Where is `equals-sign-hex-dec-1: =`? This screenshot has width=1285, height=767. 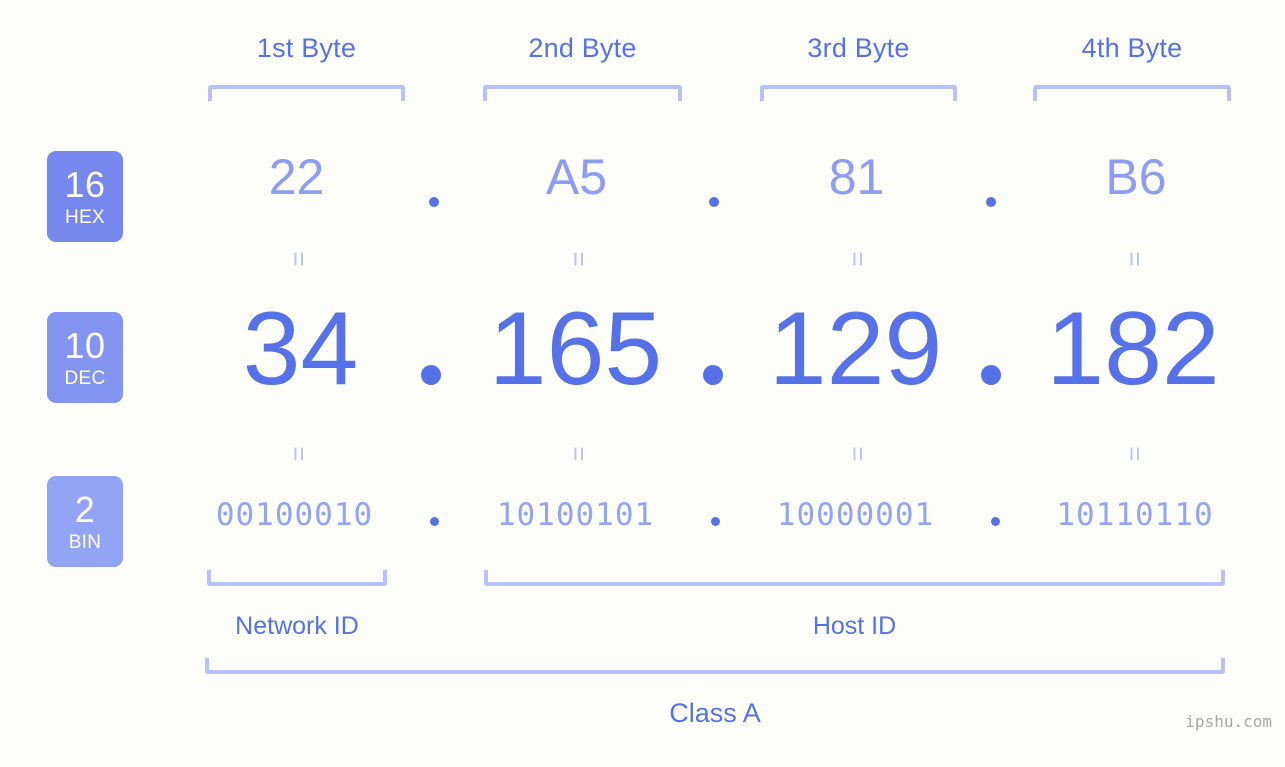 equals-sign-hex-dec-1: = is located at coordinates (299, 259).